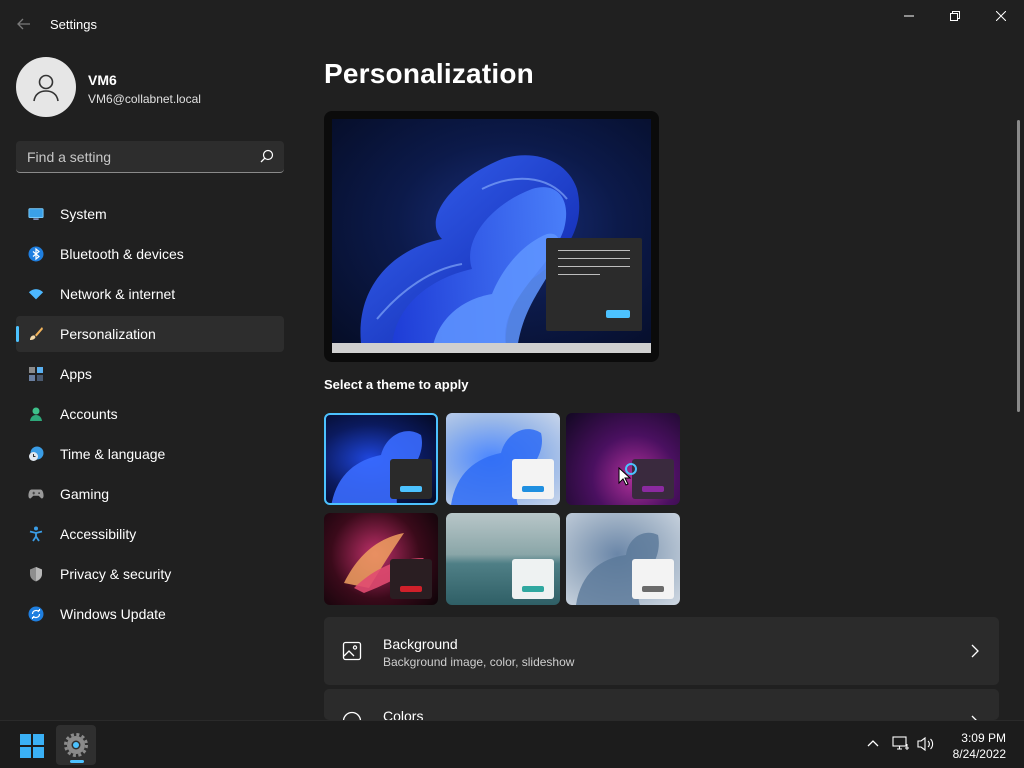 The image size is (1024, 768). What do you see at coordinates (113, 454) in the screenshot?
I see `sidebar-item-label: Time & language` at bounding box center [113, 454].